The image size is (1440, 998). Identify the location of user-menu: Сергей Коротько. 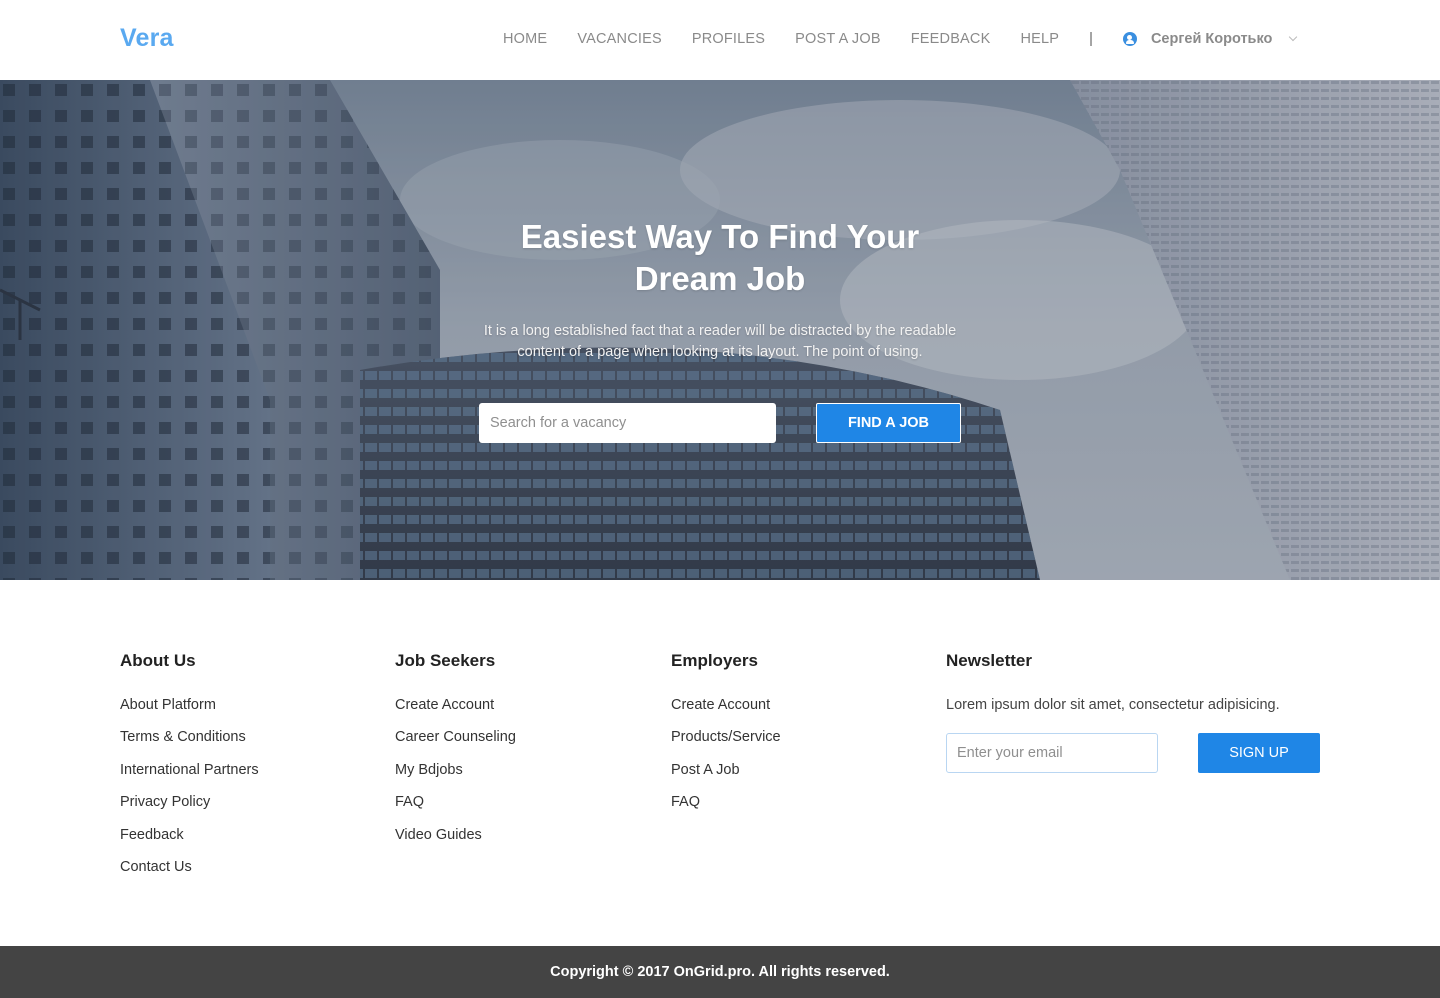
(1210, 39).